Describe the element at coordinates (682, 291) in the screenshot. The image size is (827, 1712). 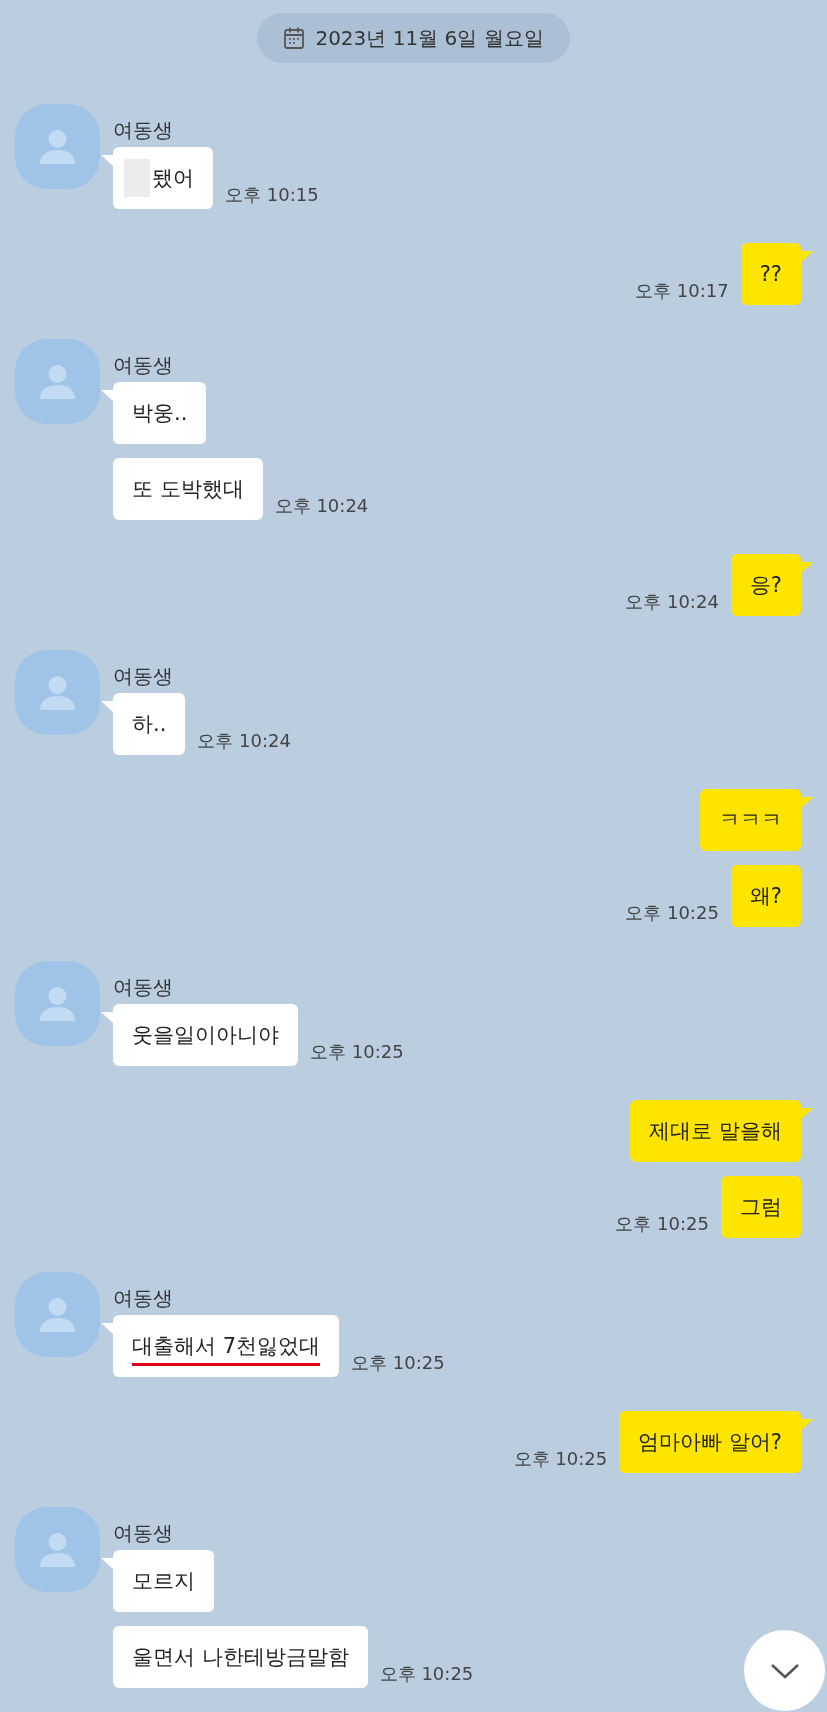
I see `message-time: 오후 10:17` at that location.